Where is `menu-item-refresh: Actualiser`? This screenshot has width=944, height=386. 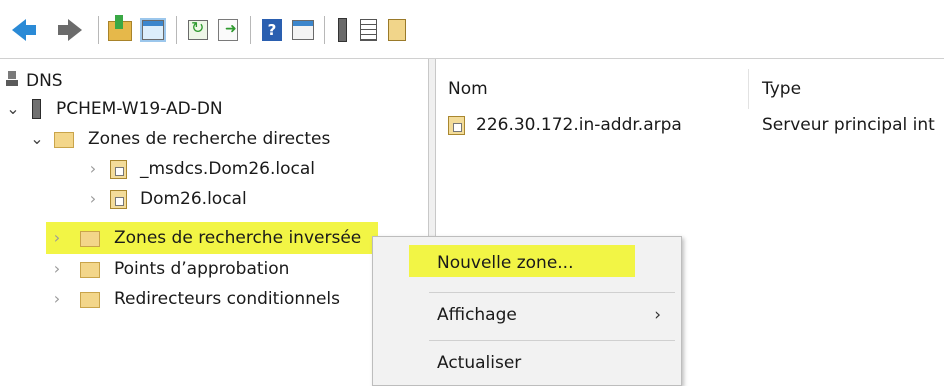 menu-item-refresh: Actualiser is located at coordinates (527, 363).